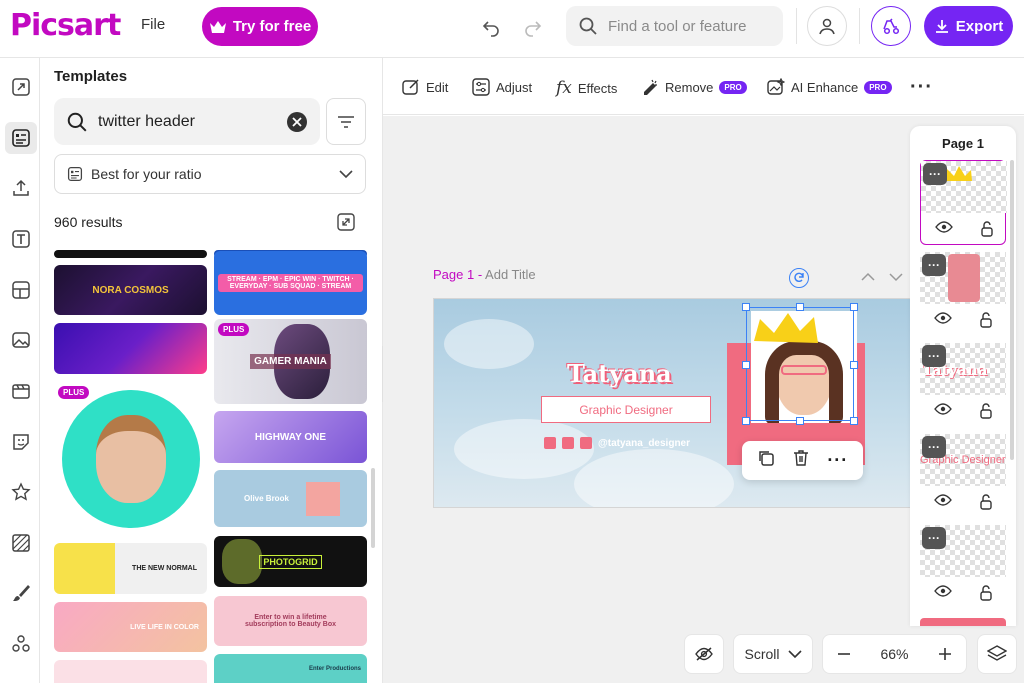 The height and width of the screenshot is (683, 1024). What do you see at coordinates (773, 654) in the screenshot?
I see `scroll-mode-dropdown: Scroll` at bounding box center [773, 654].